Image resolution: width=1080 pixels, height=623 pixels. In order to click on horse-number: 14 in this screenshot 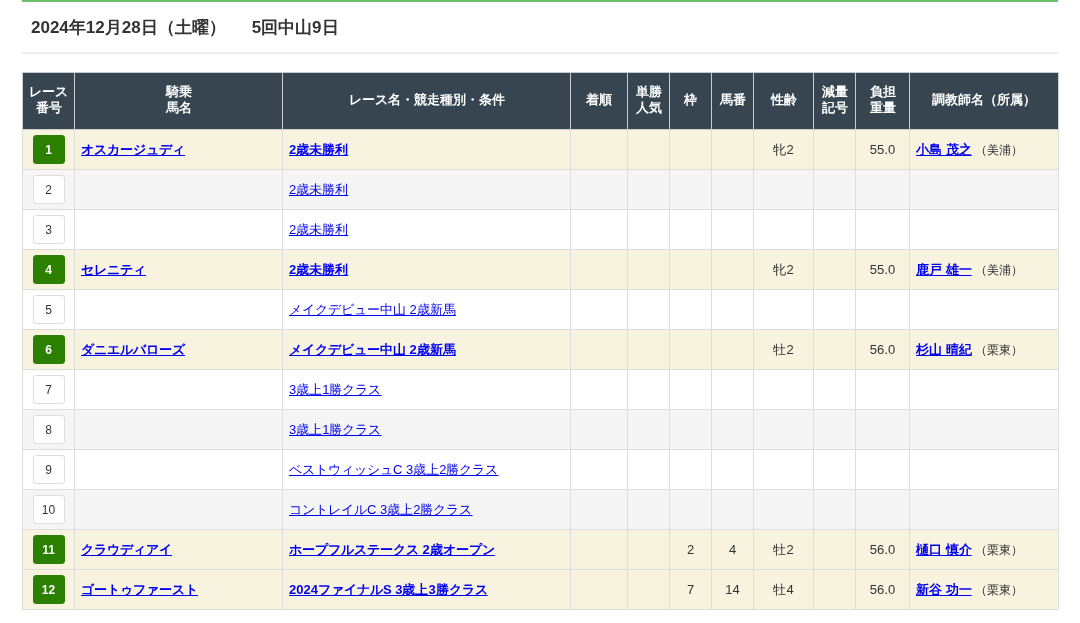, I will do `click(732, 589)`.